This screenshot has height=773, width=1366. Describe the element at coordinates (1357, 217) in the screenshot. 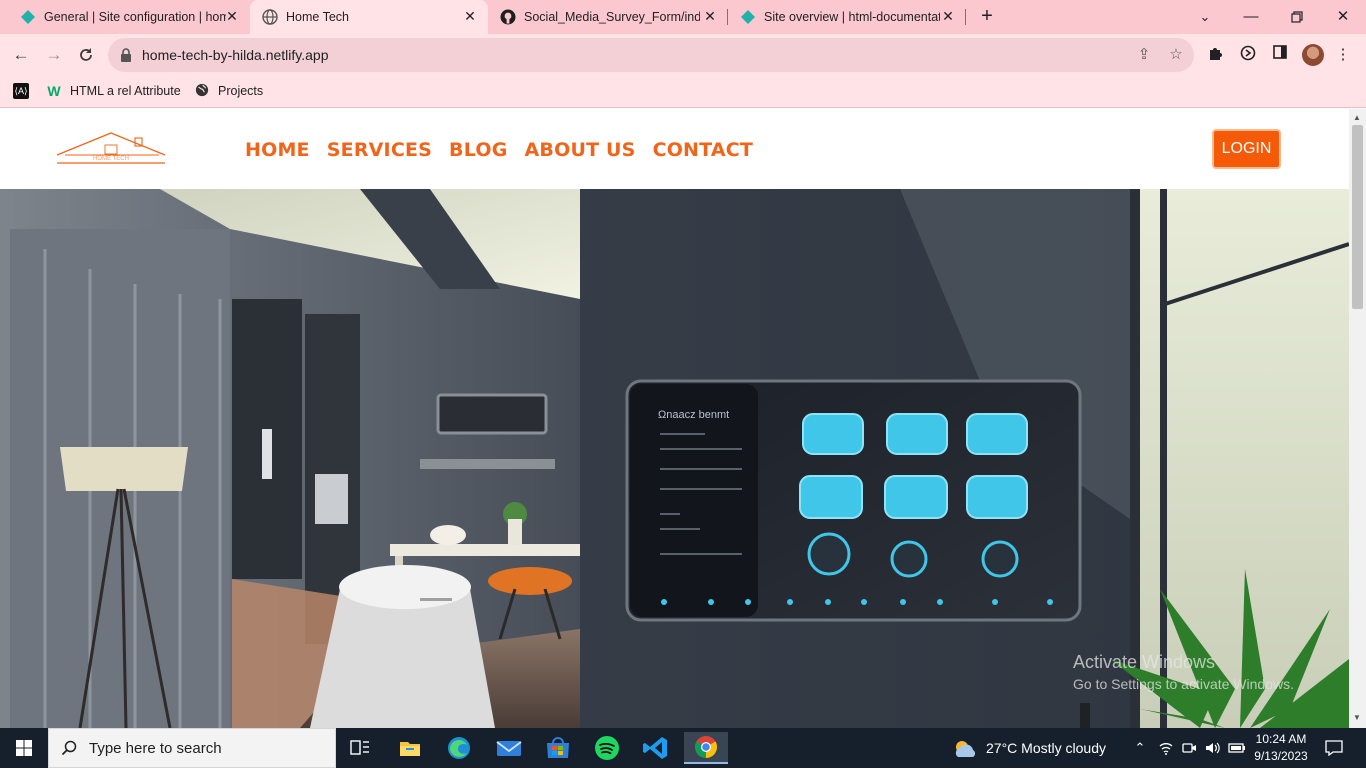

I see `scroll-thumb` at that location.